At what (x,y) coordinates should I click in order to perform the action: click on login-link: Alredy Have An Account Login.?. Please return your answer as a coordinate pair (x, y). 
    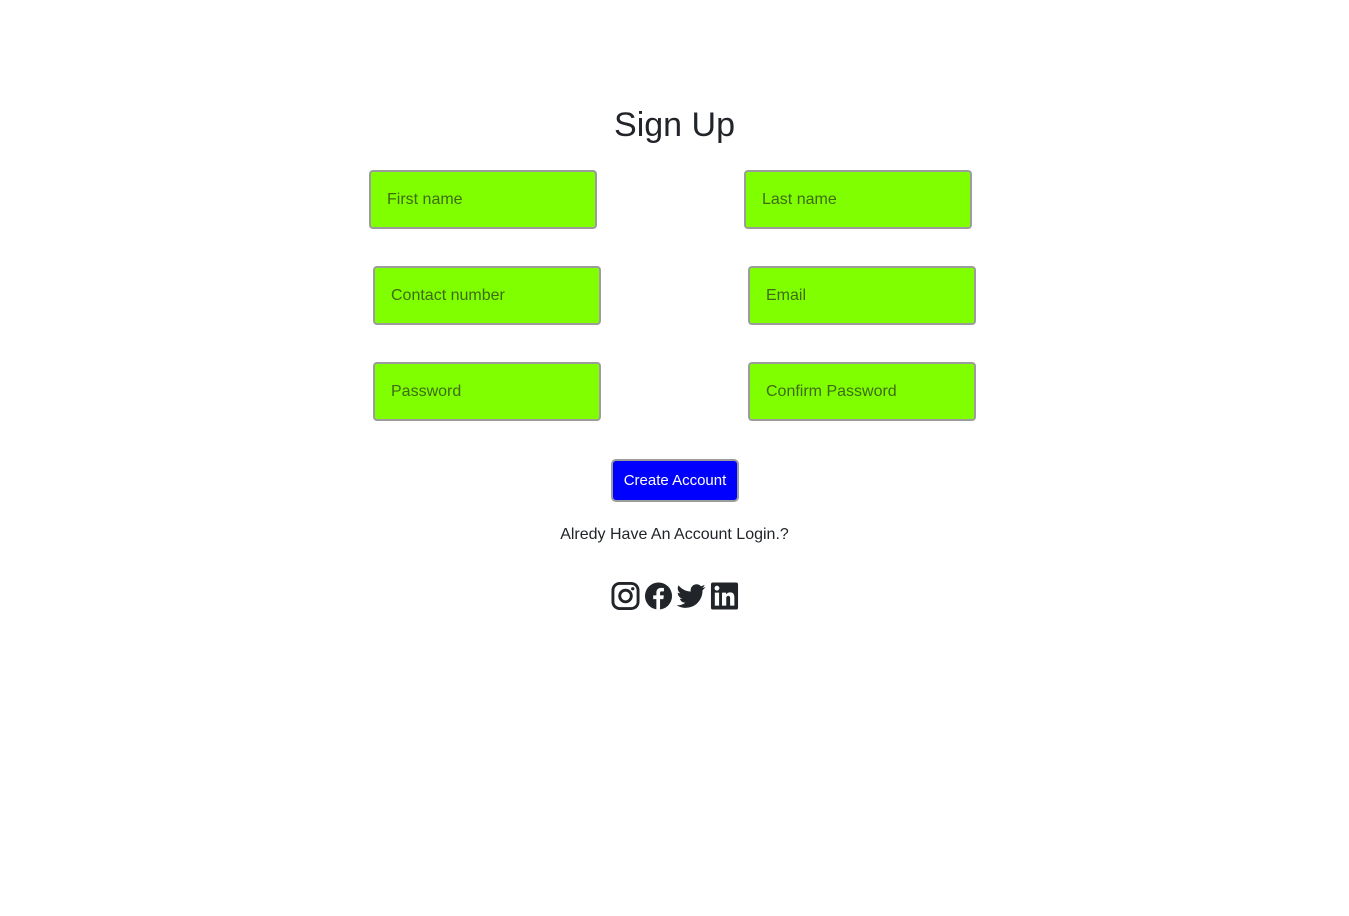
    Looking at the image, I should click on (674, 535).